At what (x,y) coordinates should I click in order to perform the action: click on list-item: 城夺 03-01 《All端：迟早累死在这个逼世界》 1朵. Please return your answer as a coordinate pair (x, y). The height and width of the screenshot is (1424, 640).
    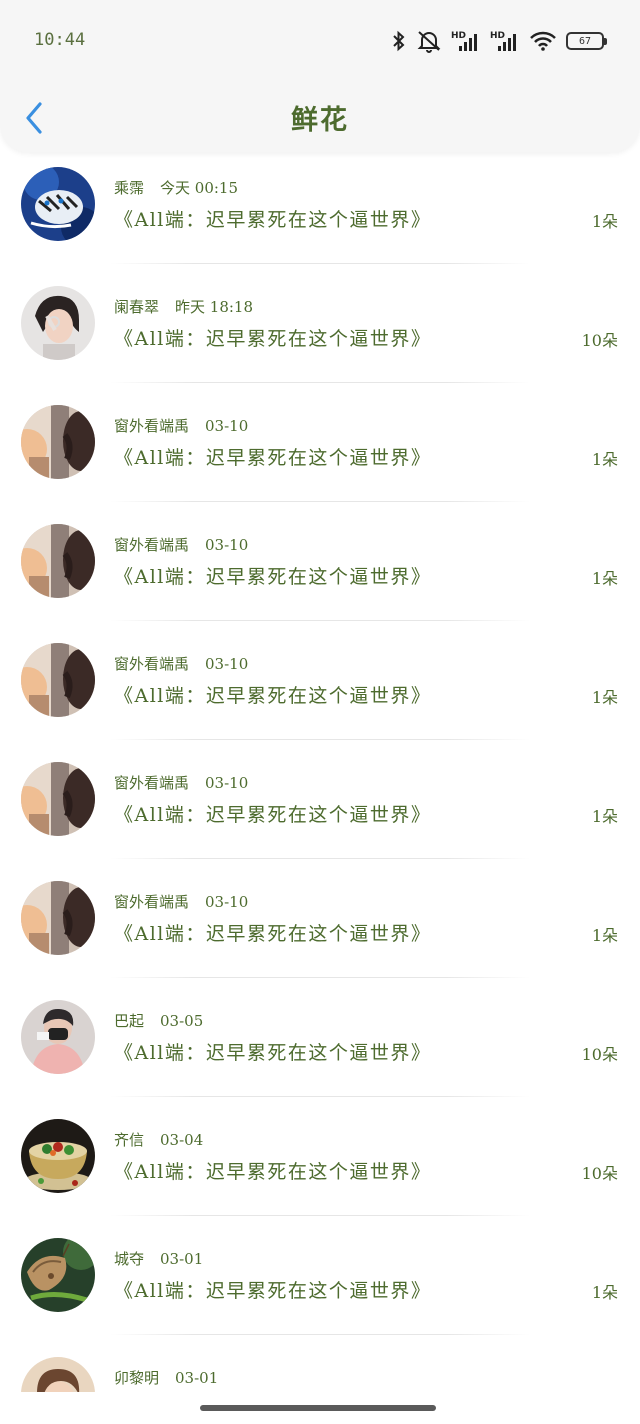
    Looking at the image, I should click on (320, 1275).